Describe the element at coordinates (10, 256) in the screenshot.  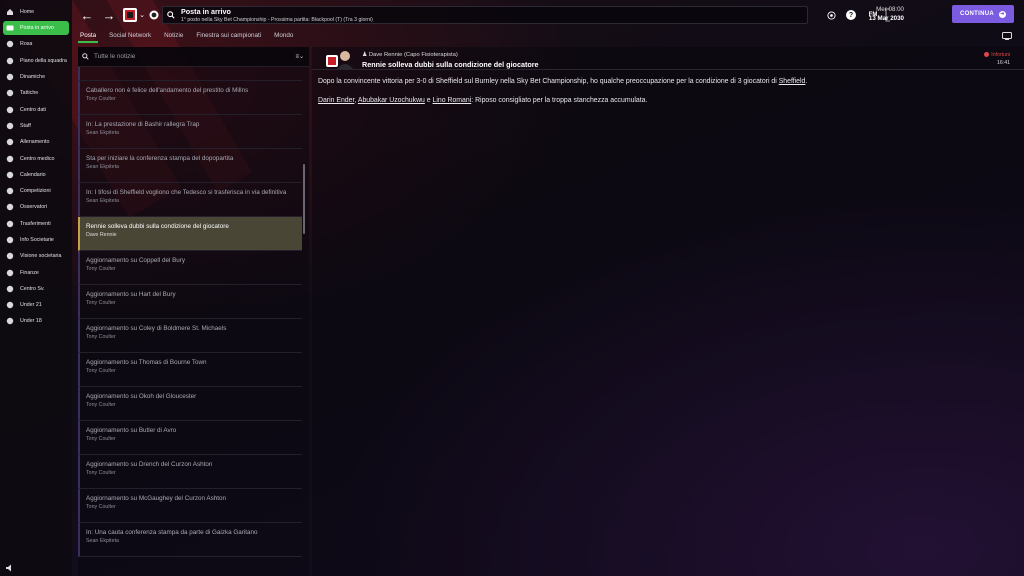
I see `vision-icon` at that location.